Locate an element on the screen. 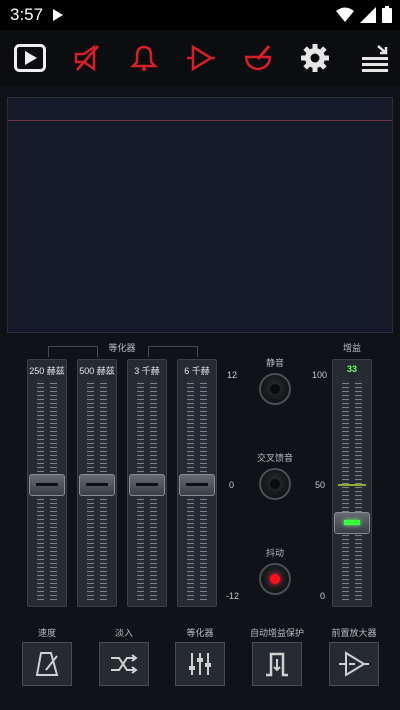 The height and width of the screenshot is (710, 400). speed-label: 速度 is located at coordinates (46, 633).